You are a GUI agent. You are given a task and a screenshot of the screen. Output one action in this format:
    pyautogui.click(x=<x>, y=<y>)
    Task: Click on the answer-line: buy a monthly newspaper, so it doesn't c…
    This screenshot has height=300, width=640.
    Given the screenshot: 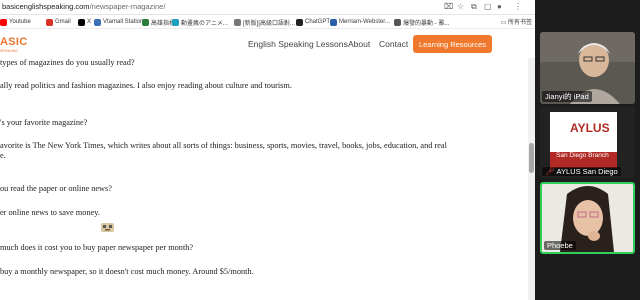 What is the action you would take?
    pyautogui.click(x=127, y=271)
    